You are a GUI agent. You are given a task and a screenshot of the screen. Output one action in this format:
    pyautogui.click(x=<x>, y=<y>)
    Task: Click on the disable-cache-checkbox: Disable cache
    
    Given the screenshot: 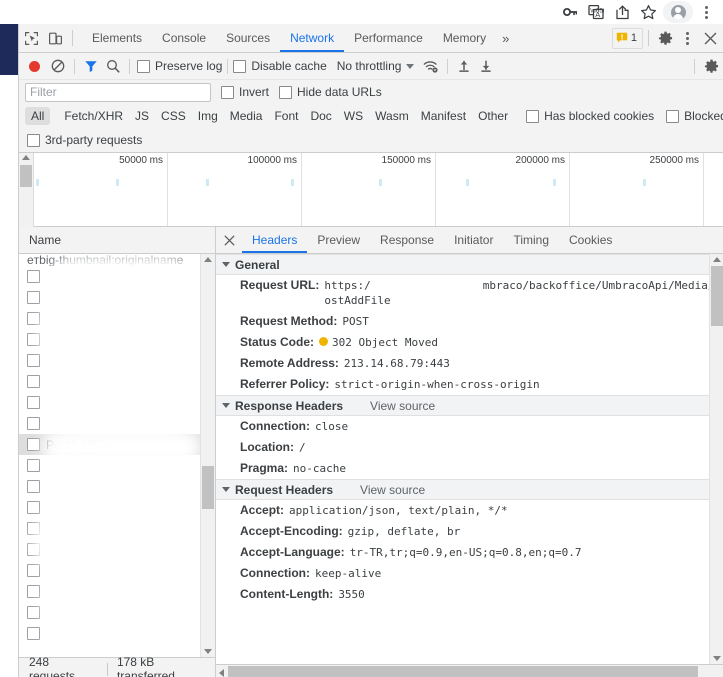 What is the action you would take?
    pyautogui.click(x=280, y=66)
    